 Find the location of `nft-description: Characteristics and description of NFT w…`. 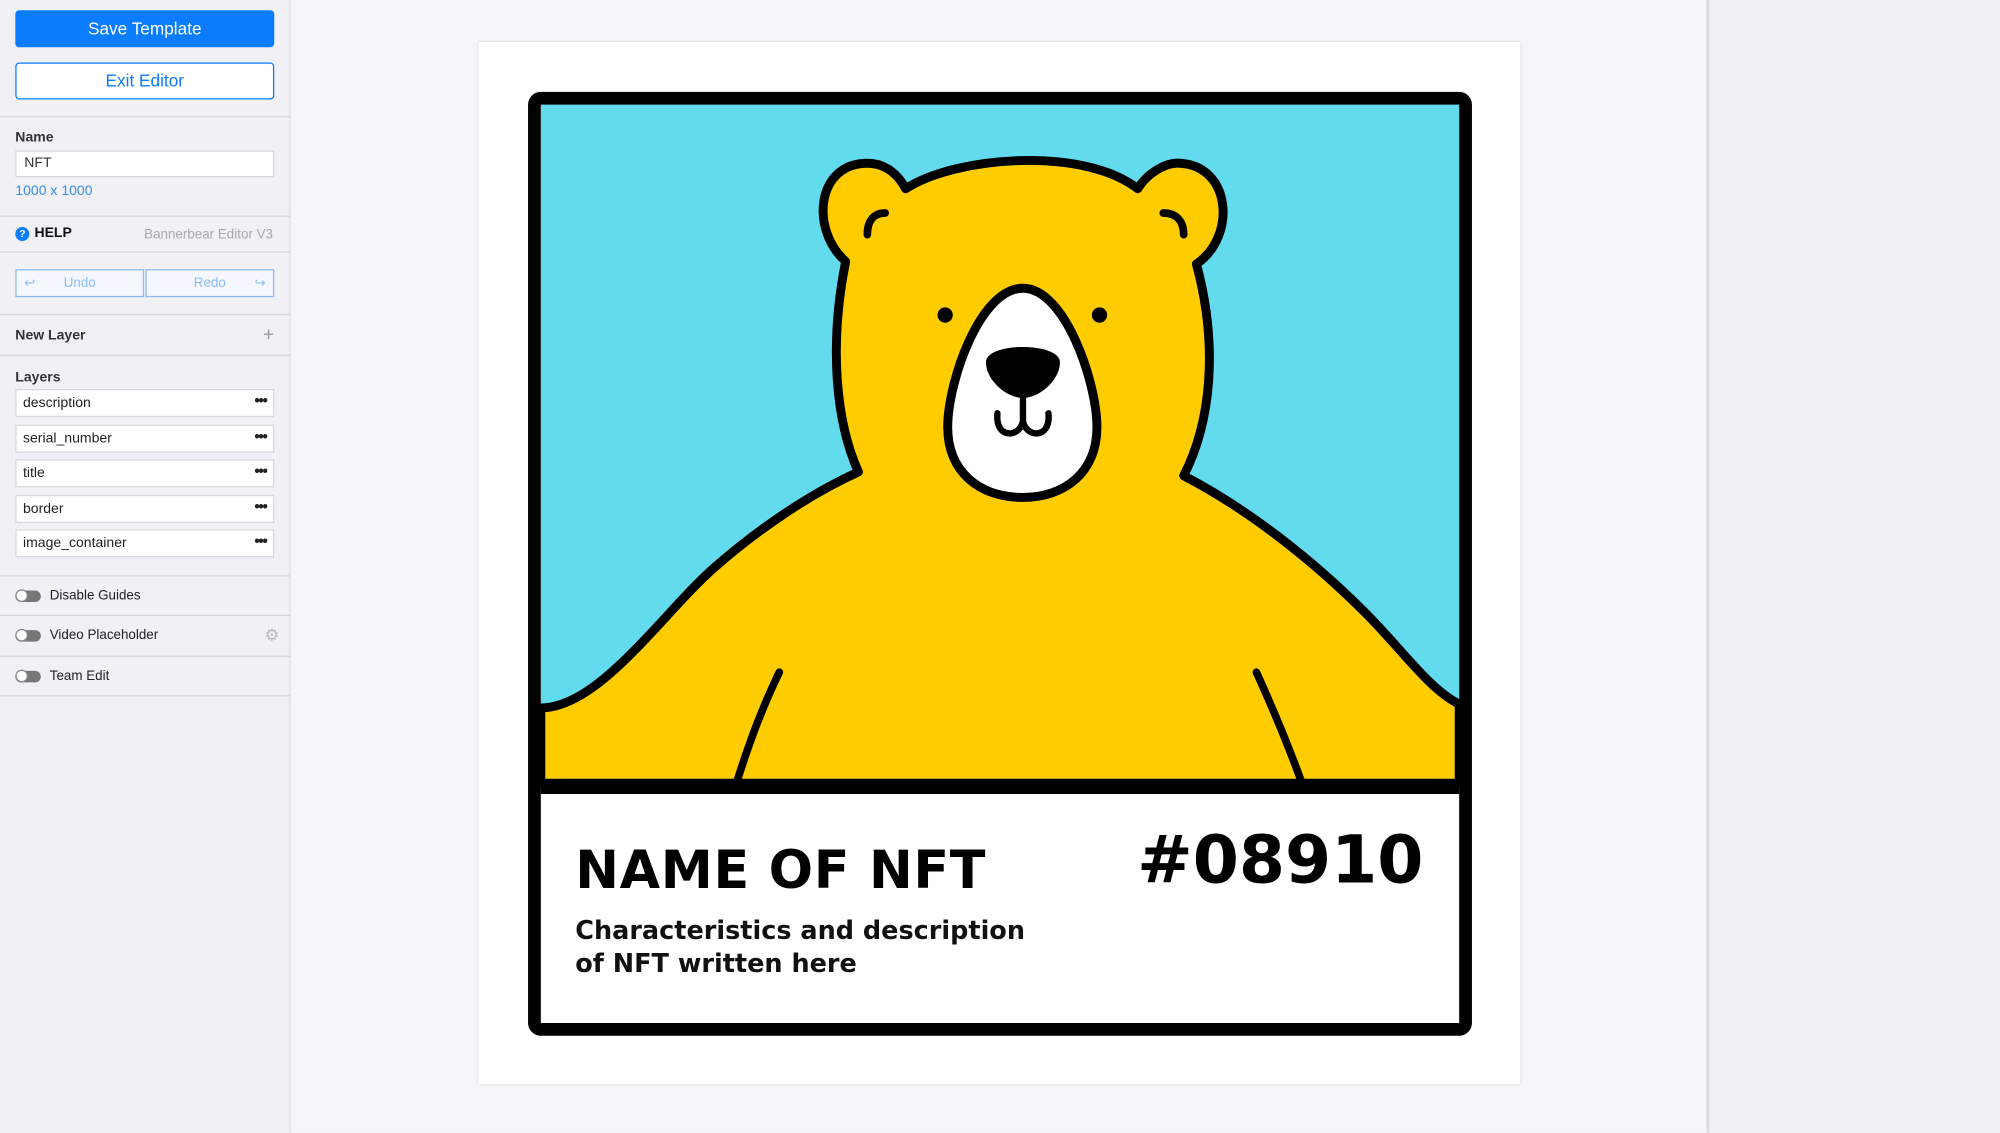

nft-description: Characteristics and description of NFT w… is located at coordinates (804, 946).